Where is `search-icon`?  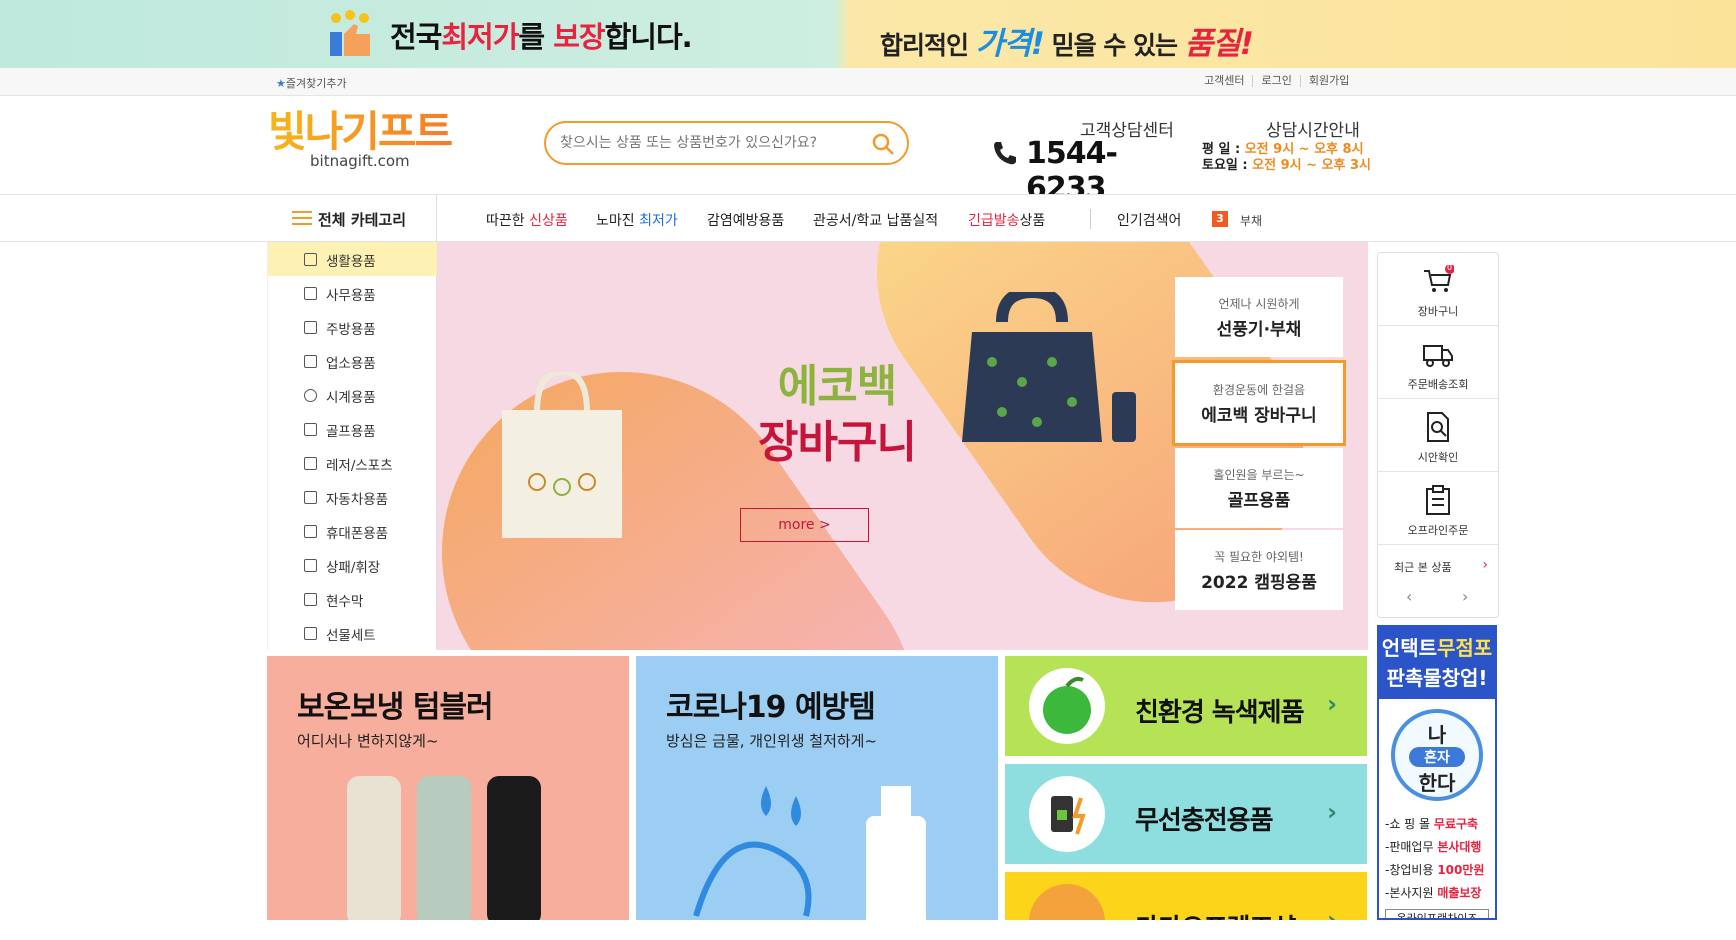 search-icon is located at coordinates (883, 144).